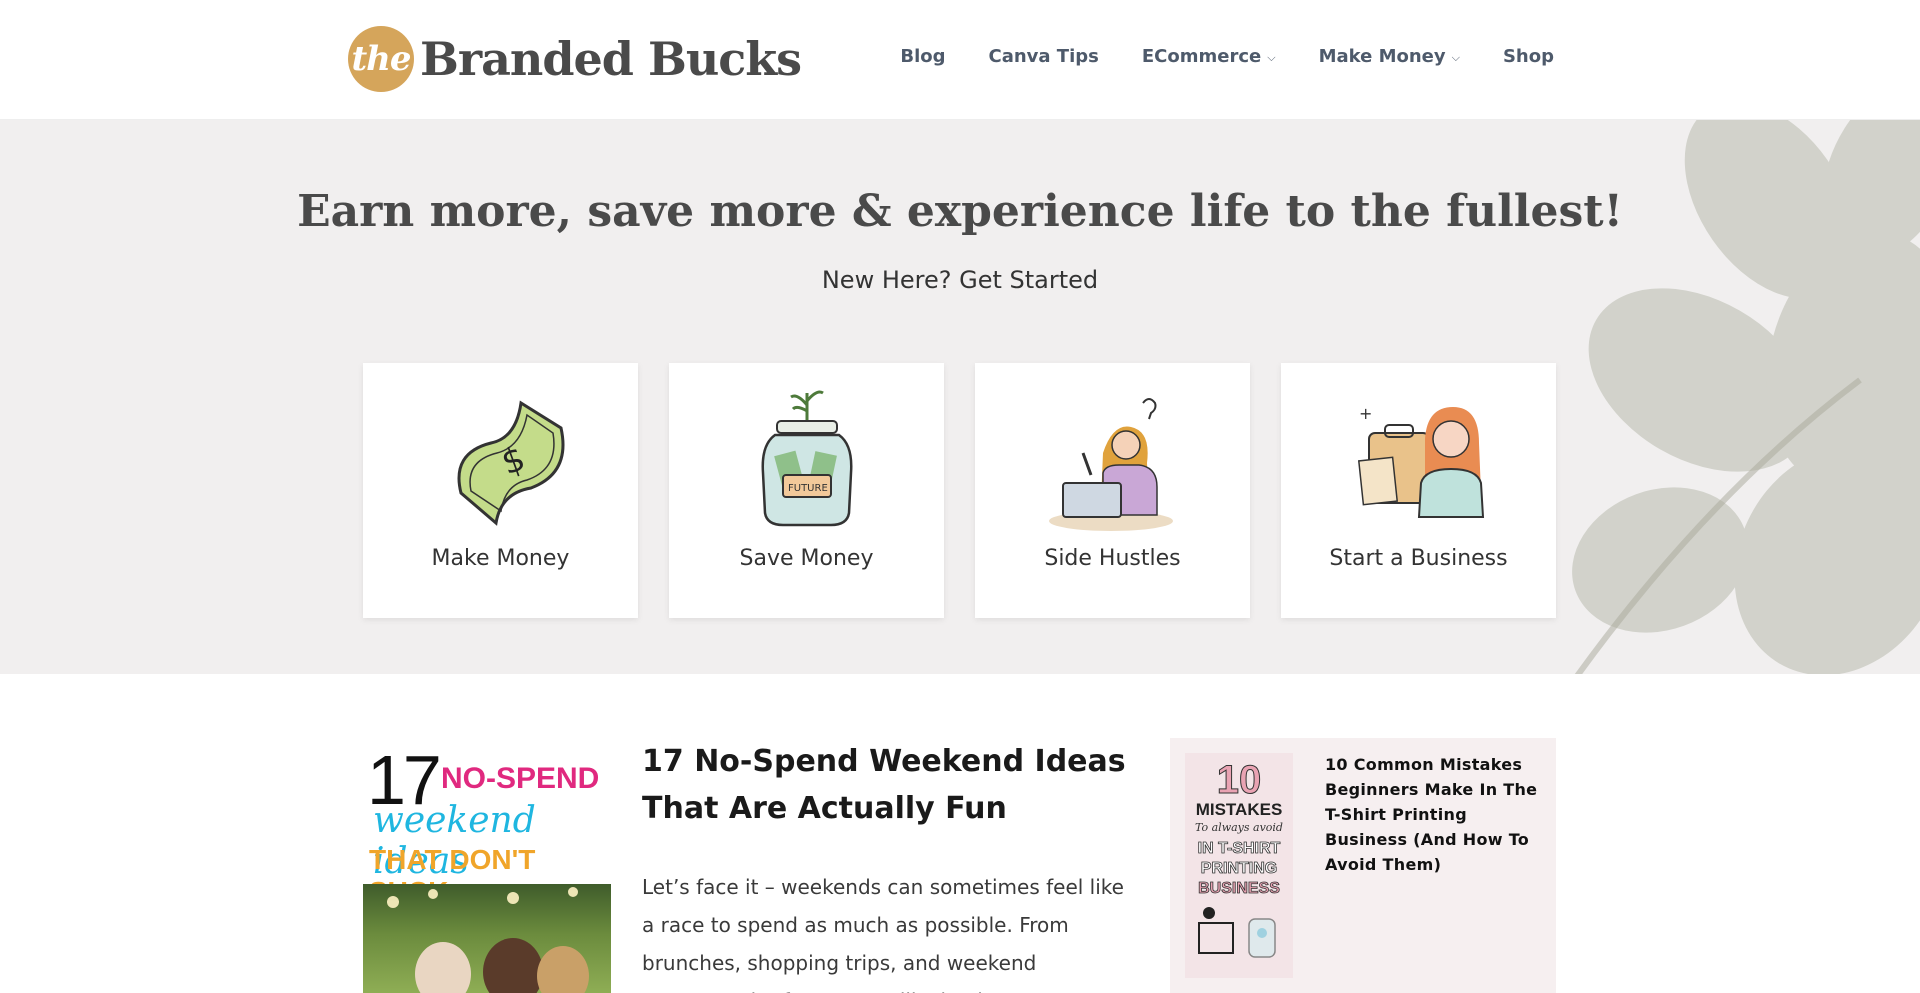 This screenshot has width=1920, height=993. I want to click on card-make-money: $ Make Money, so click(500, 490).